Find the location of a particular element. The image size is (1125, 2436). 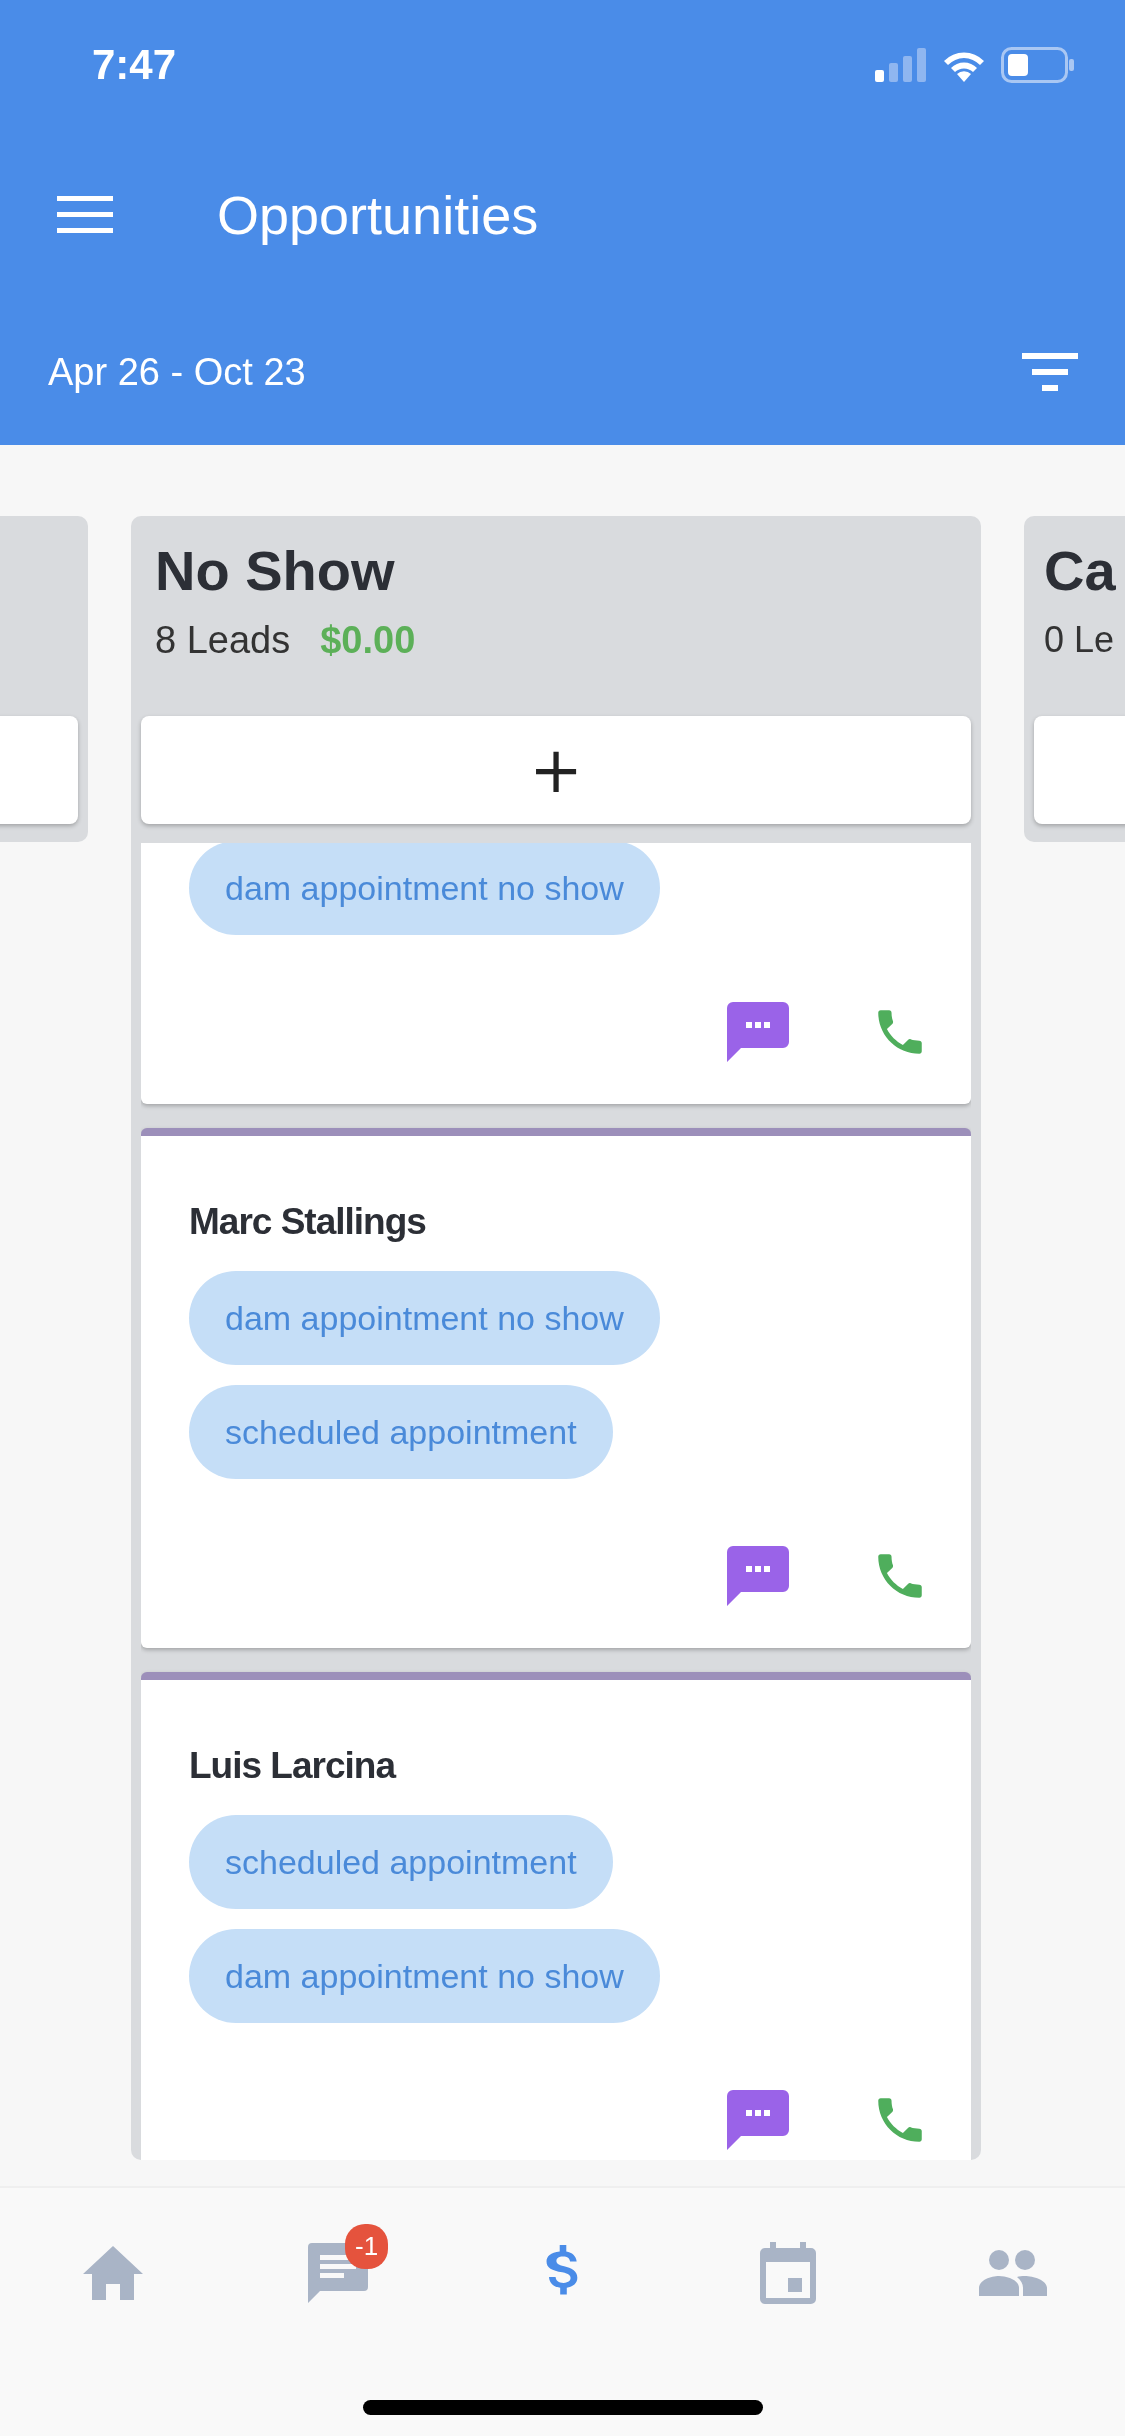

home-icon is located at coordinates (112, 2273).